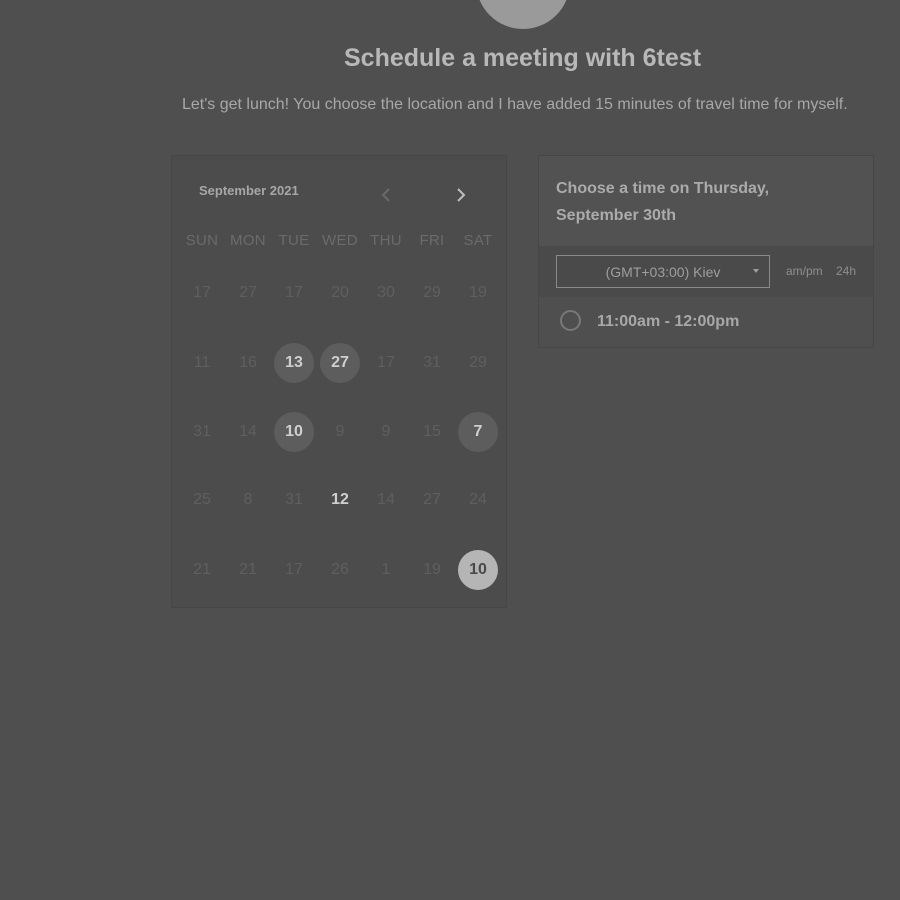  Describe the element at coordinates (294, 240) in the screenshot. I see `weekday-label: TUE` at that location.